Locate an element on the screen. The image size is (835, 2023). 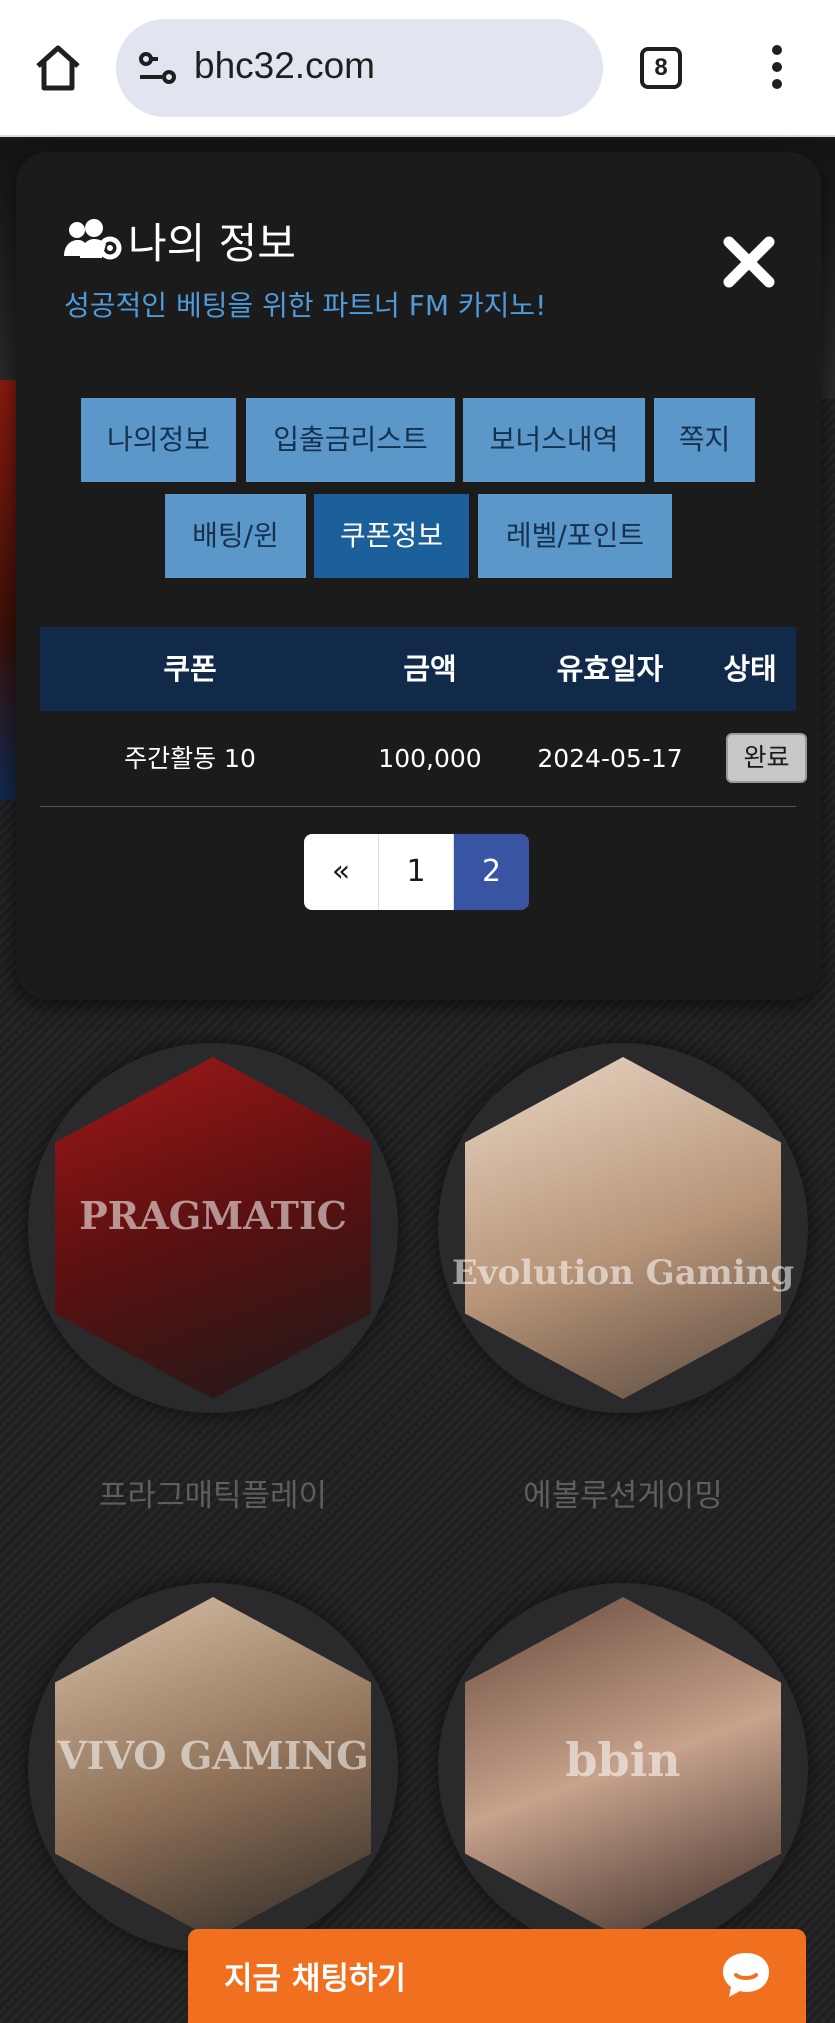
pagination-page-1: 1 is located at coordinates (416, 872).